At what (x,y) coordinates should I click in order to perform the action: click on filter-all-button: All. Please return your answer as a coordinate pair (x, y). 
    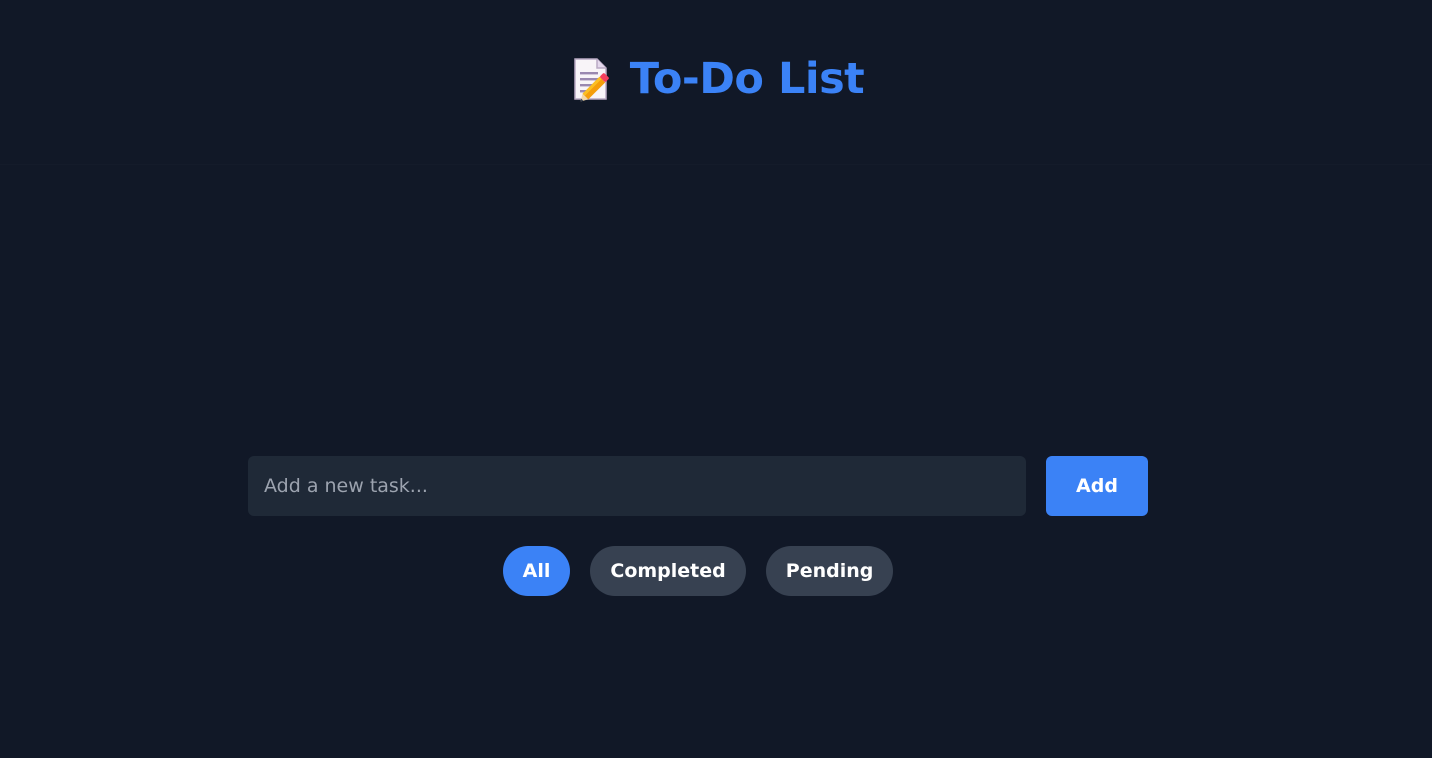
    Looking at the image, I should click on (536, 571).